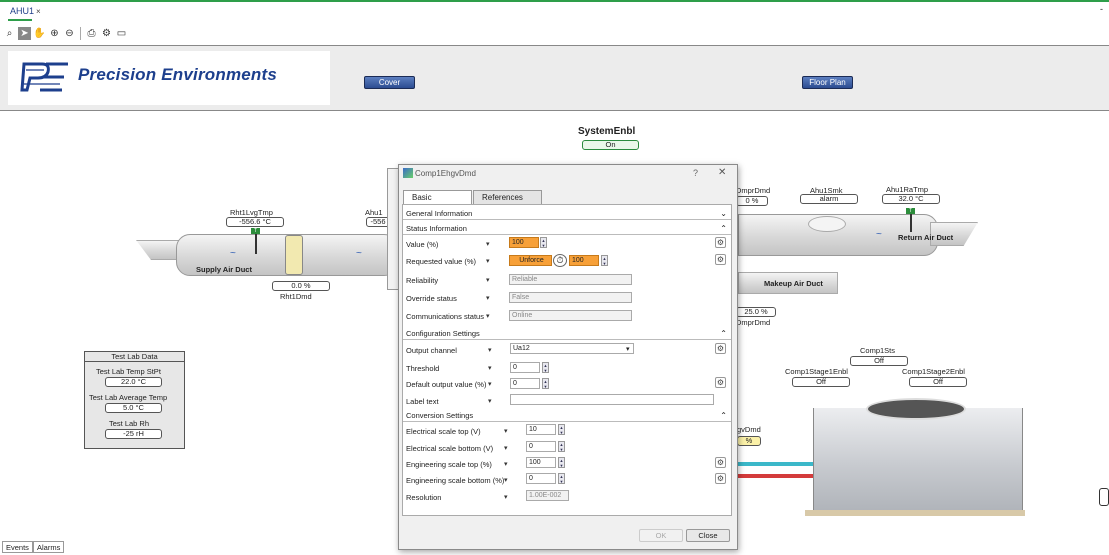  I want to click on default-settings-icon: ⚙, so click(720, 382).